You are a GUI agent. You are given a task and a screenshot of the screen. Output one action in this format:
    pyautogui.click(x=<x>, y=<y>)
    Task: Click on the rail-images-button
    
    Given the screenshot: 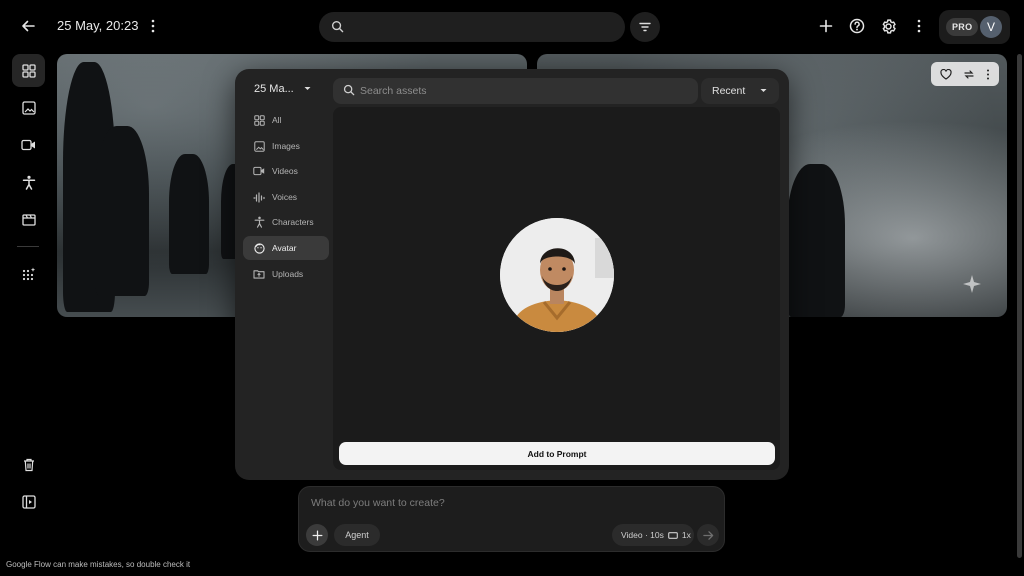 What is the action you would take?
    pyautogui.click(x=28, y=107)
    